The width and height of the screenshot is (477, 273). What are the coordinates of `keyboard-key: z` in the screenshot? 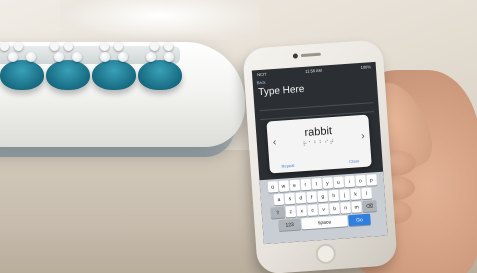 It's located at (291, 211).